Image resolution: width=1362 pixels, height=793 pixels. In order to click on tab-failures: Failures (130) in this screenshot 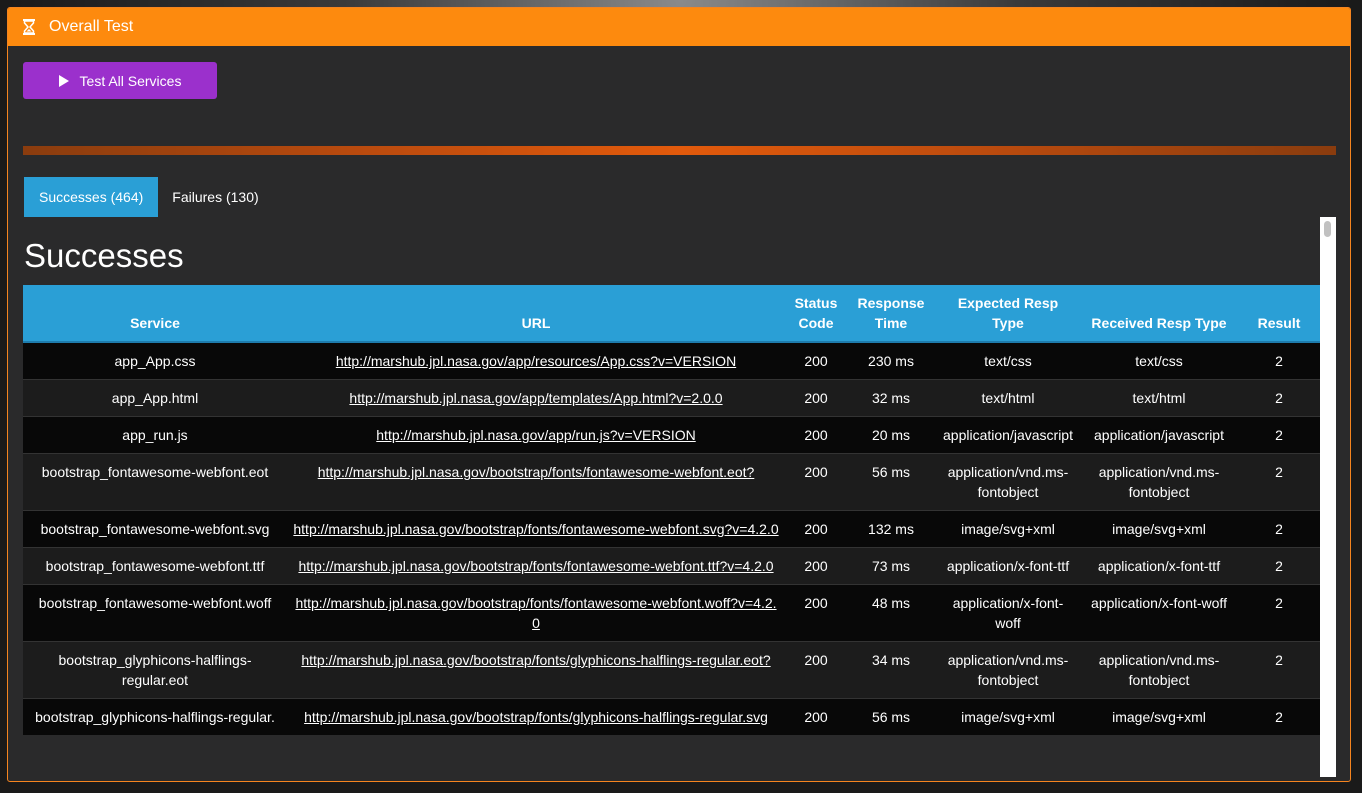, I will do `click(215, 197)`.